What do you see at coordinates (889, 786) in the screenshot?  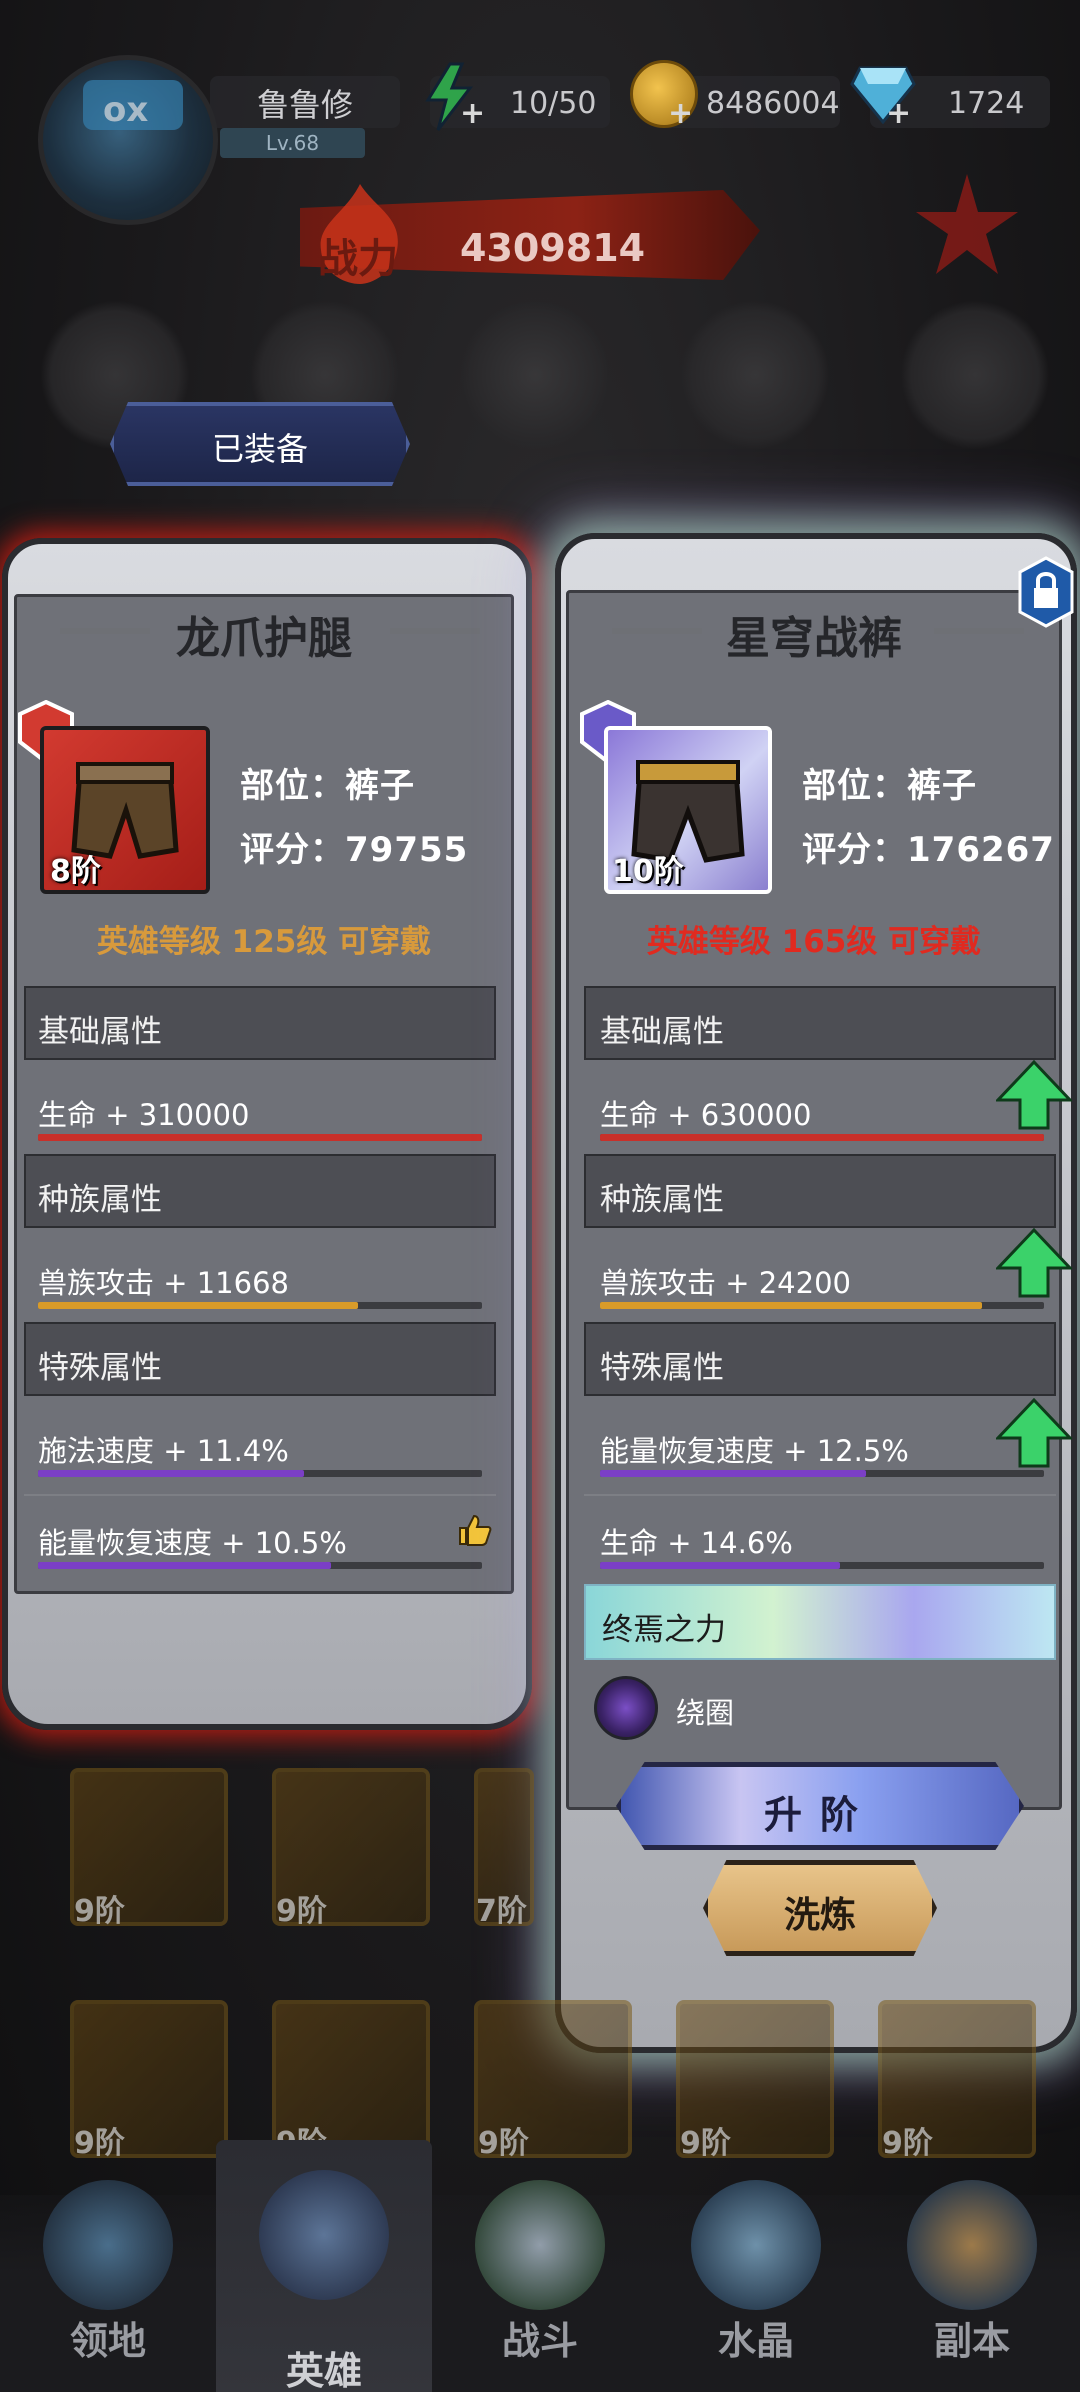 I see `compare-item-part: 部位：裤子` at bounding box center [889, 786].